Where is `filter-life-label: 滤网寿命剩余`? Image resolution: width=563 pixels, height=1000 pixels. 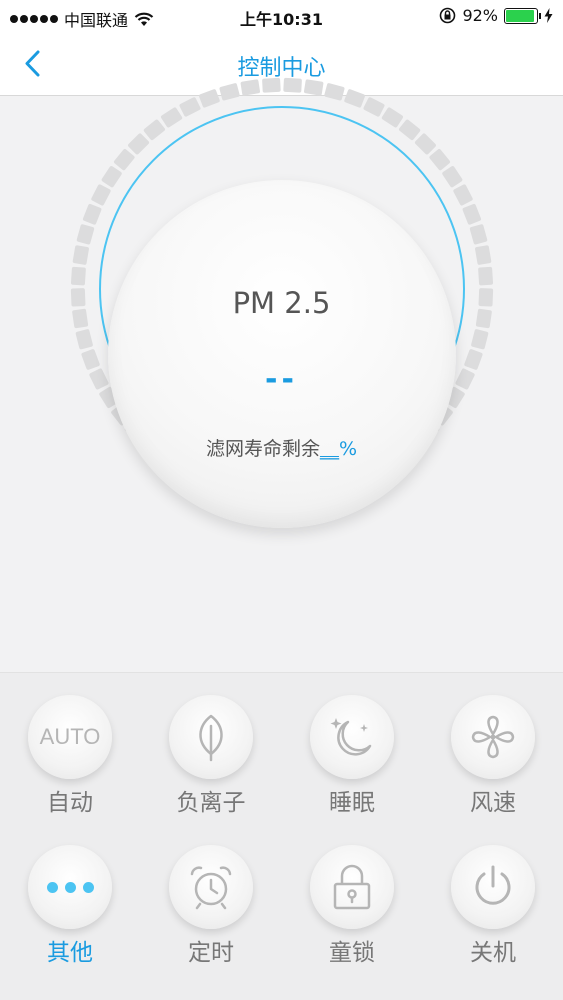
filter-life-label: 滤网寿命剩余 is located at coordinates (262, 449).